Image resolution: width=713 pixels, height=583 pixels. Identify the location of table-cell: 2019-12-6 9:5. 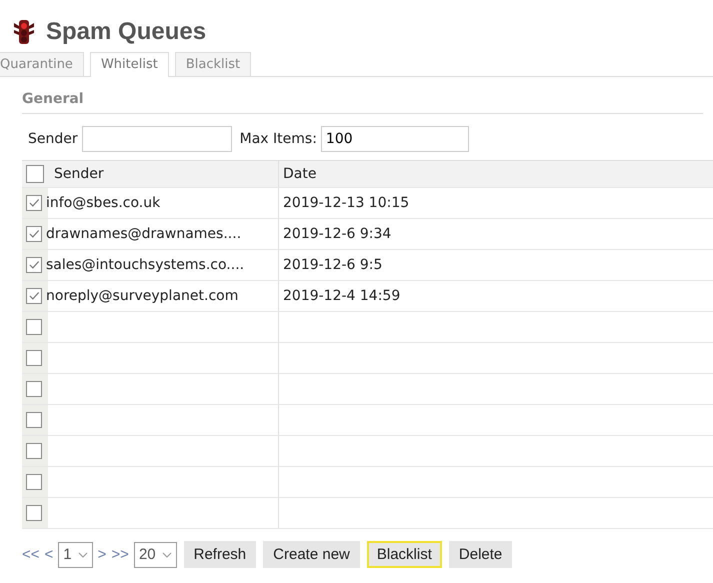
(332, 265).